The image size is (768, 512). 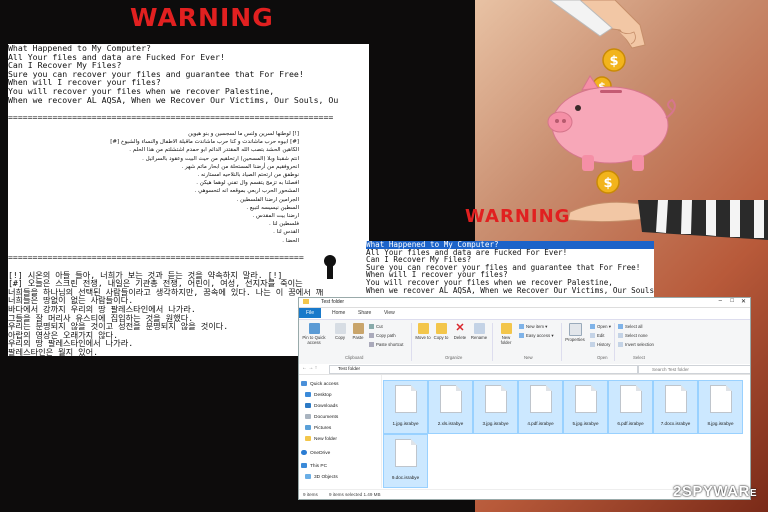 I want to click on address-path: Test folder, so click(x=349, y=369).